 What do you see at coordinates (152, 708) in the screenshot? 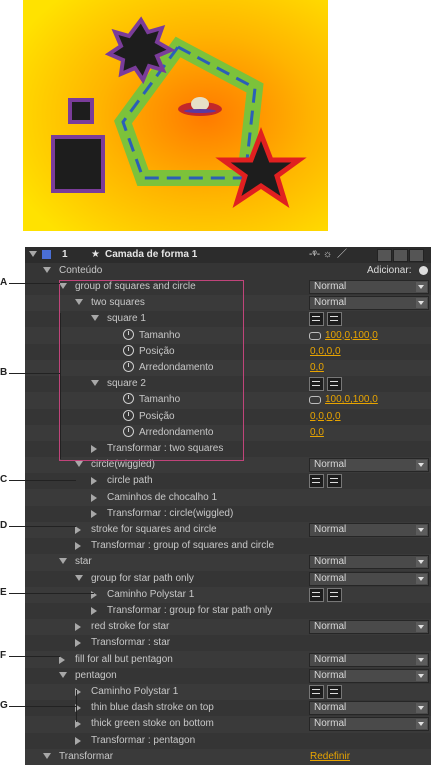
I see `property-label: thin blue dash stroke on top` at bounding box center [152, 708].